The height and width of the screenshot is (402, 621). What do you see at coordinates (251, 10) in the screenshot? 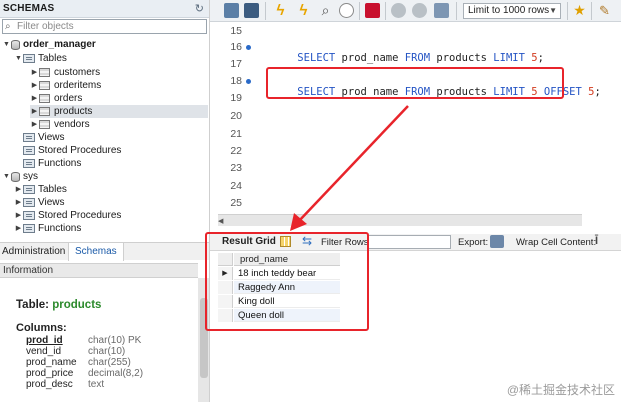
I see `save-icon` at bounding box center [251, 10].